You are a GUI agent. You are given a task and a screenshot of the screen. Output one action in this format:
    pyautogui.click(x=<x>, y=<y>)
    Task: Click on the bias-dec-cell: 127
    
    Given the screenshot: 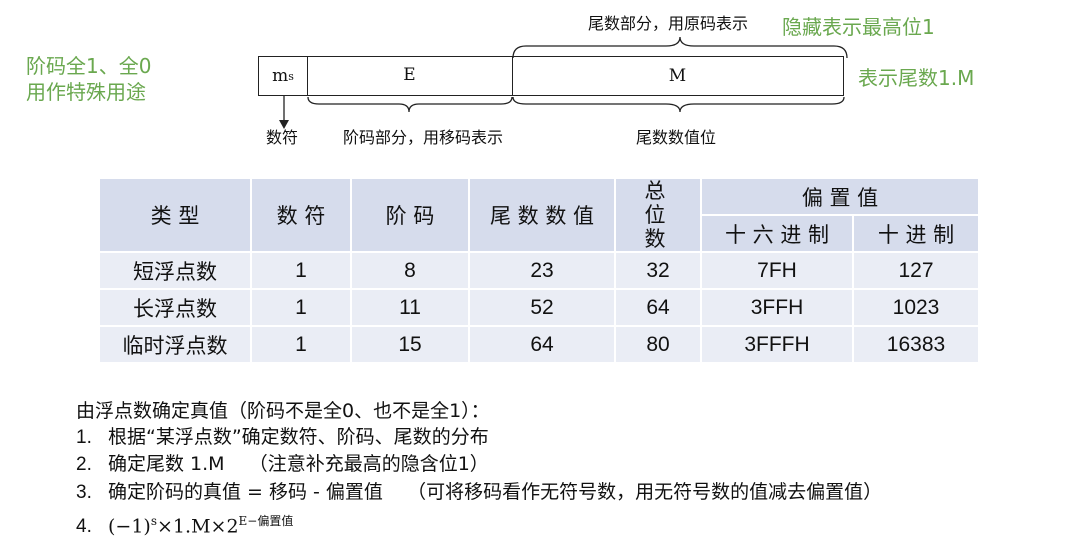 What is the action you would take?
    pyautogui.click(x=916, y=270)
    